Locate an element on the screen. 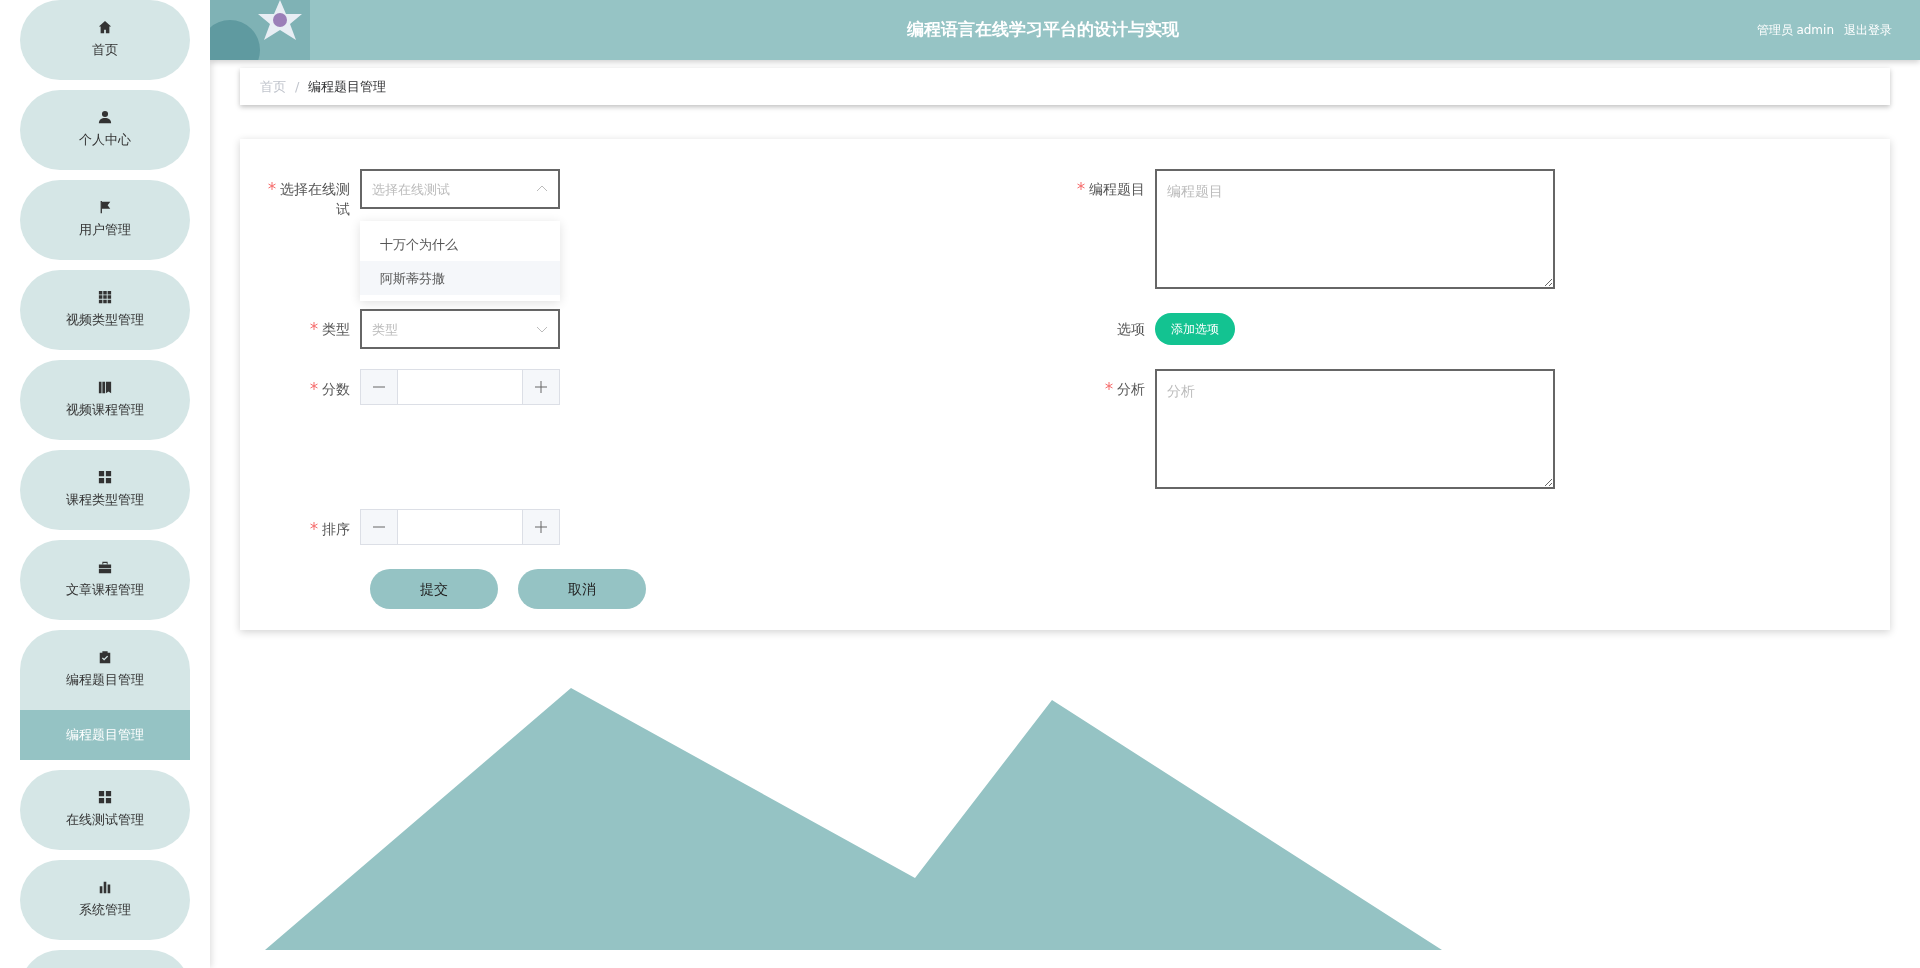  bar-chart-icon is located at coordinates (105, 887).